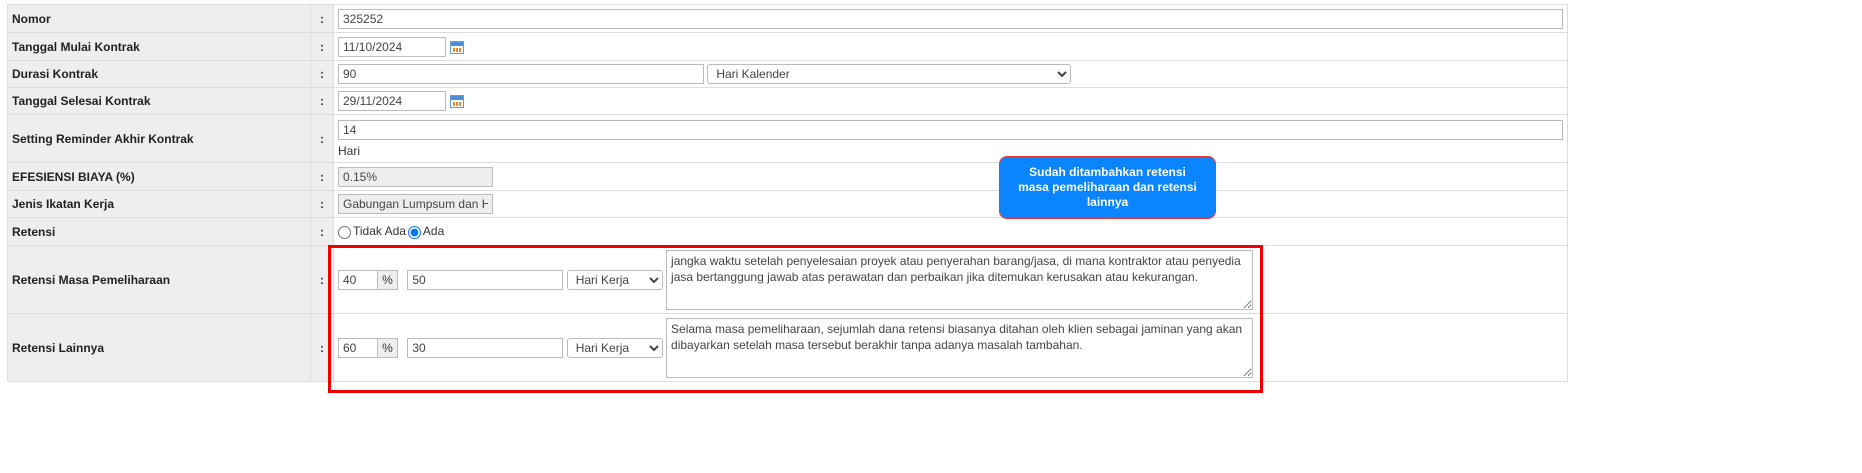 This screenshot has height=473, width=1862. Describe the element at coordinates (414, 232) in the screenshot. I see `retensi-ada-radio` at that location.